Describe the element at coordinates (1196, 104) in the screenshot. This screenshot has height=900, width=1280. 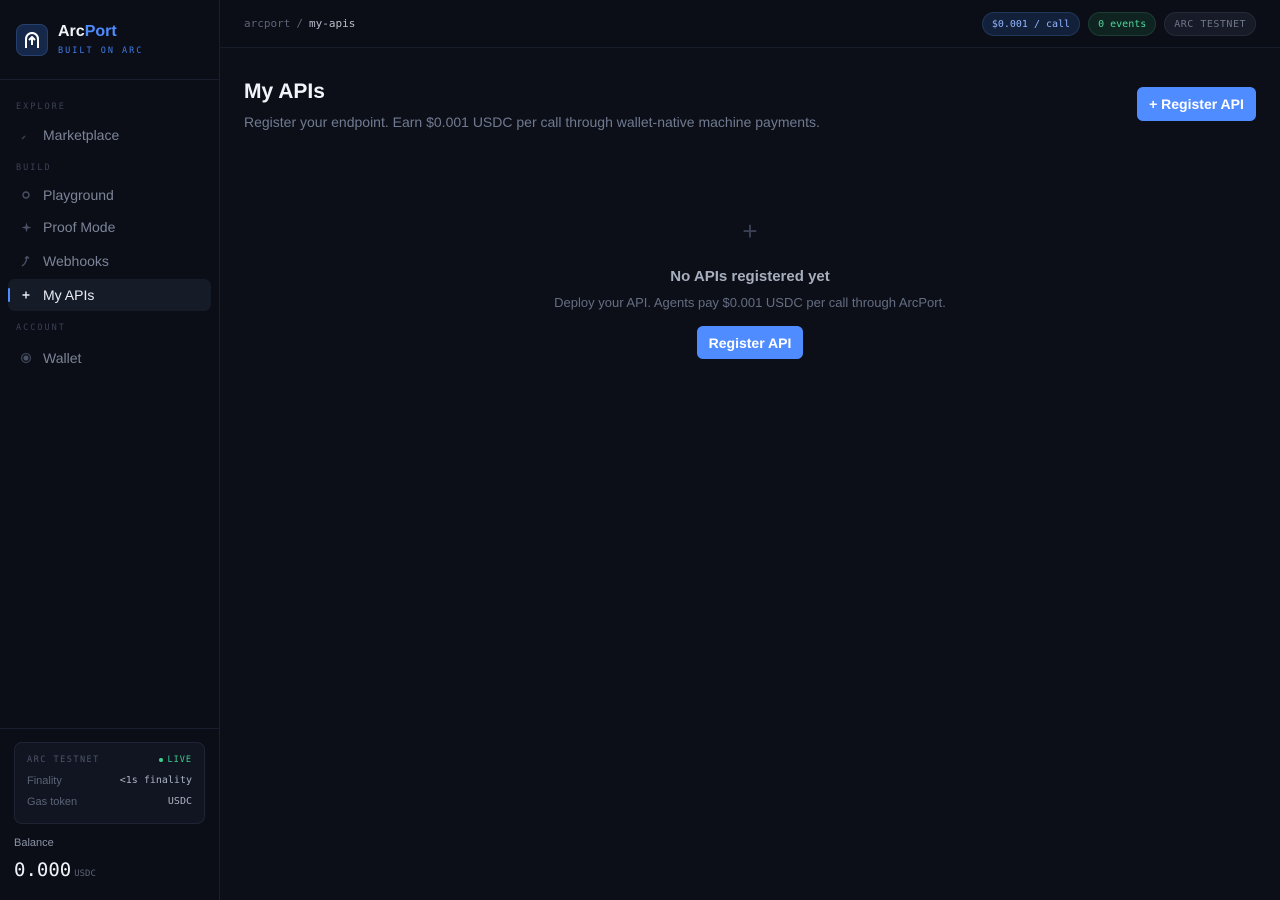
I see `register-api-button: + Register API` at that location.